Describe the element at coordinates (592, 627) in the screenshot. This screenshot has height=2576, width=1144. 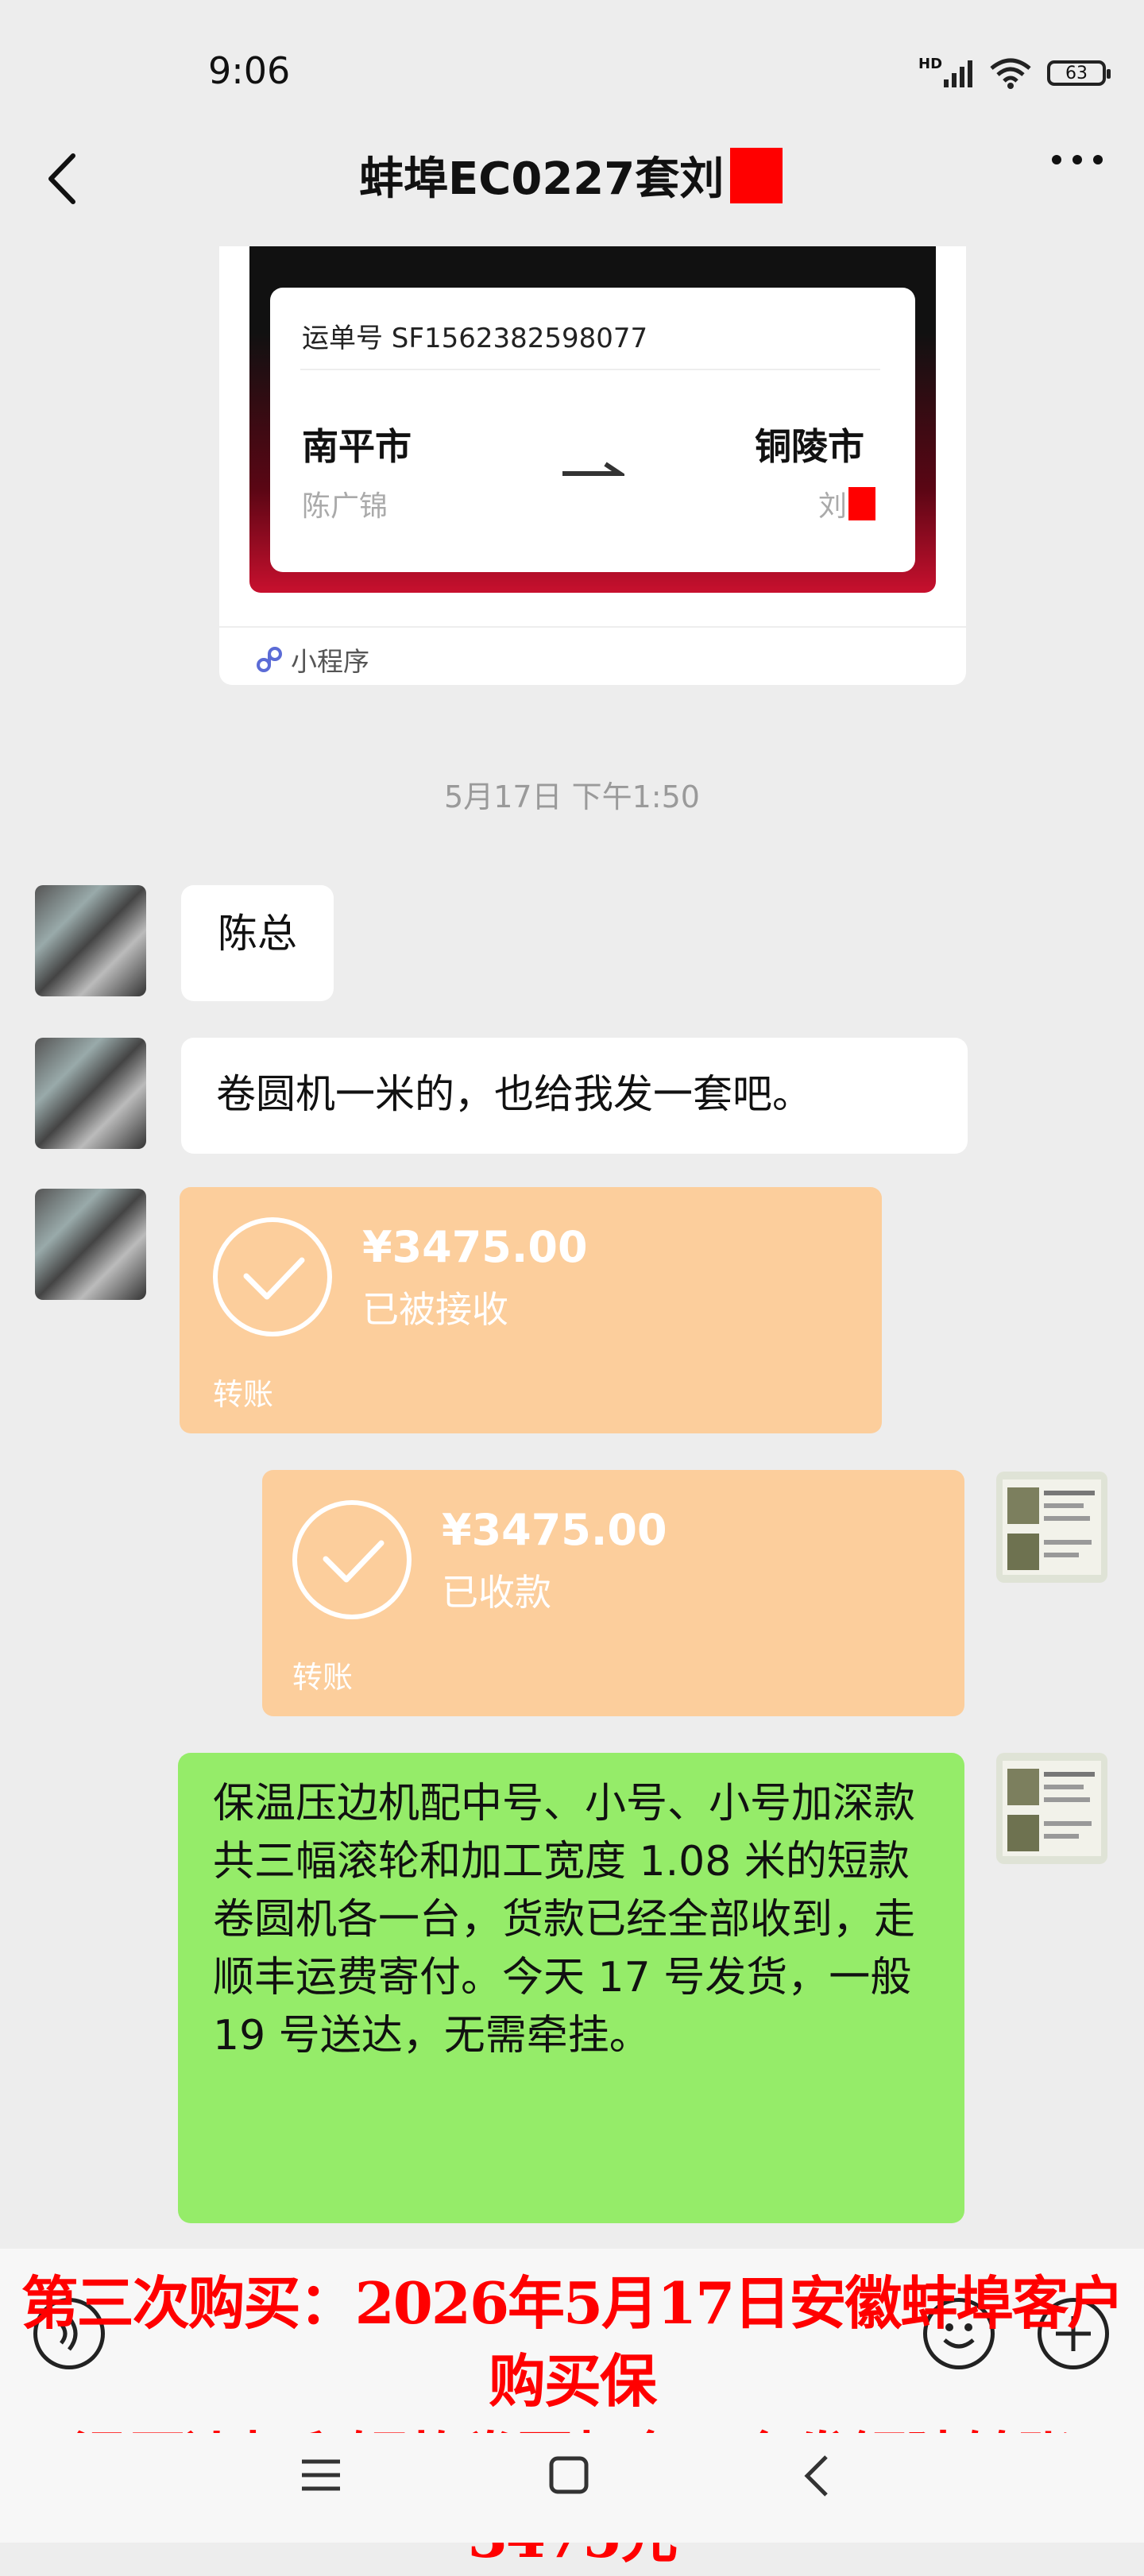
I see `mini-program-divider` at that location.